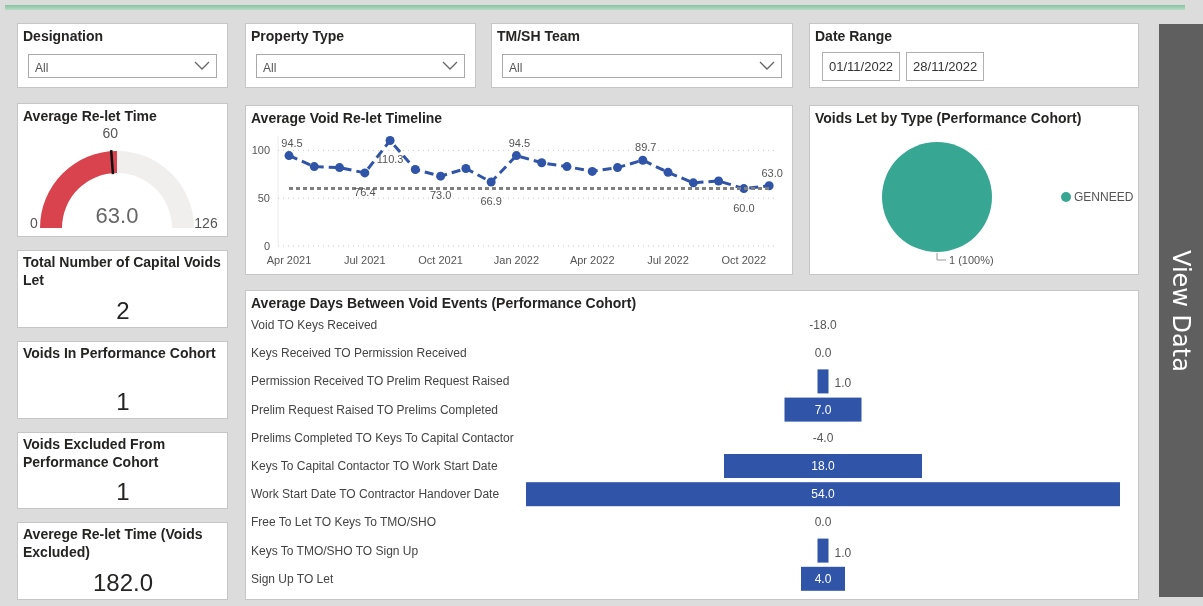 The image size is (1203, 606). I want to click on data-label: 73.0, so click(440, 195).